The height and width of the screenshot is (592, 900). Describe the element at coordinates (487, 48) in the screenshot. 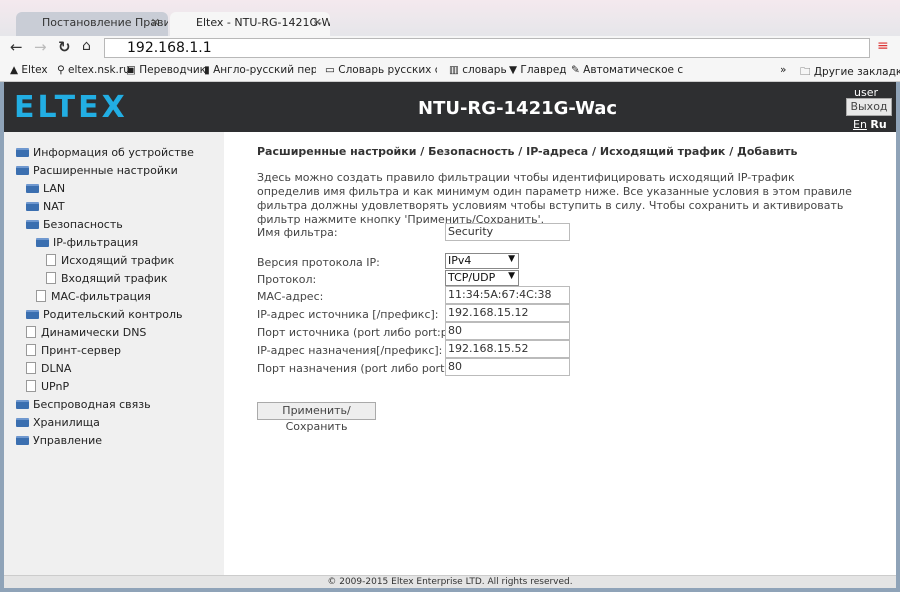

I see `address-bar: 192.168.1.1` at that location.